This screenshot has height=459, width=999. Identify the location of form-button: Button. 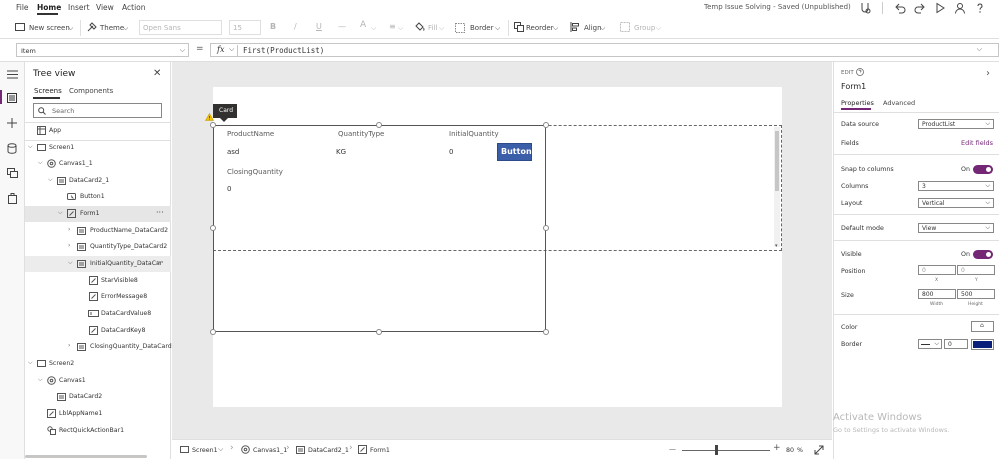
(514, 152).